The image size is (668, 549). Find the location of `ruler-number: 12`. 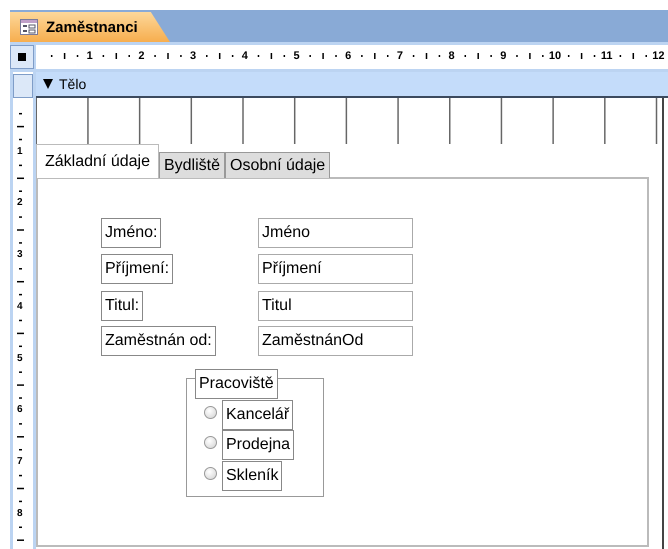

ruler-number: 12 is located at coordinates (658, 56).